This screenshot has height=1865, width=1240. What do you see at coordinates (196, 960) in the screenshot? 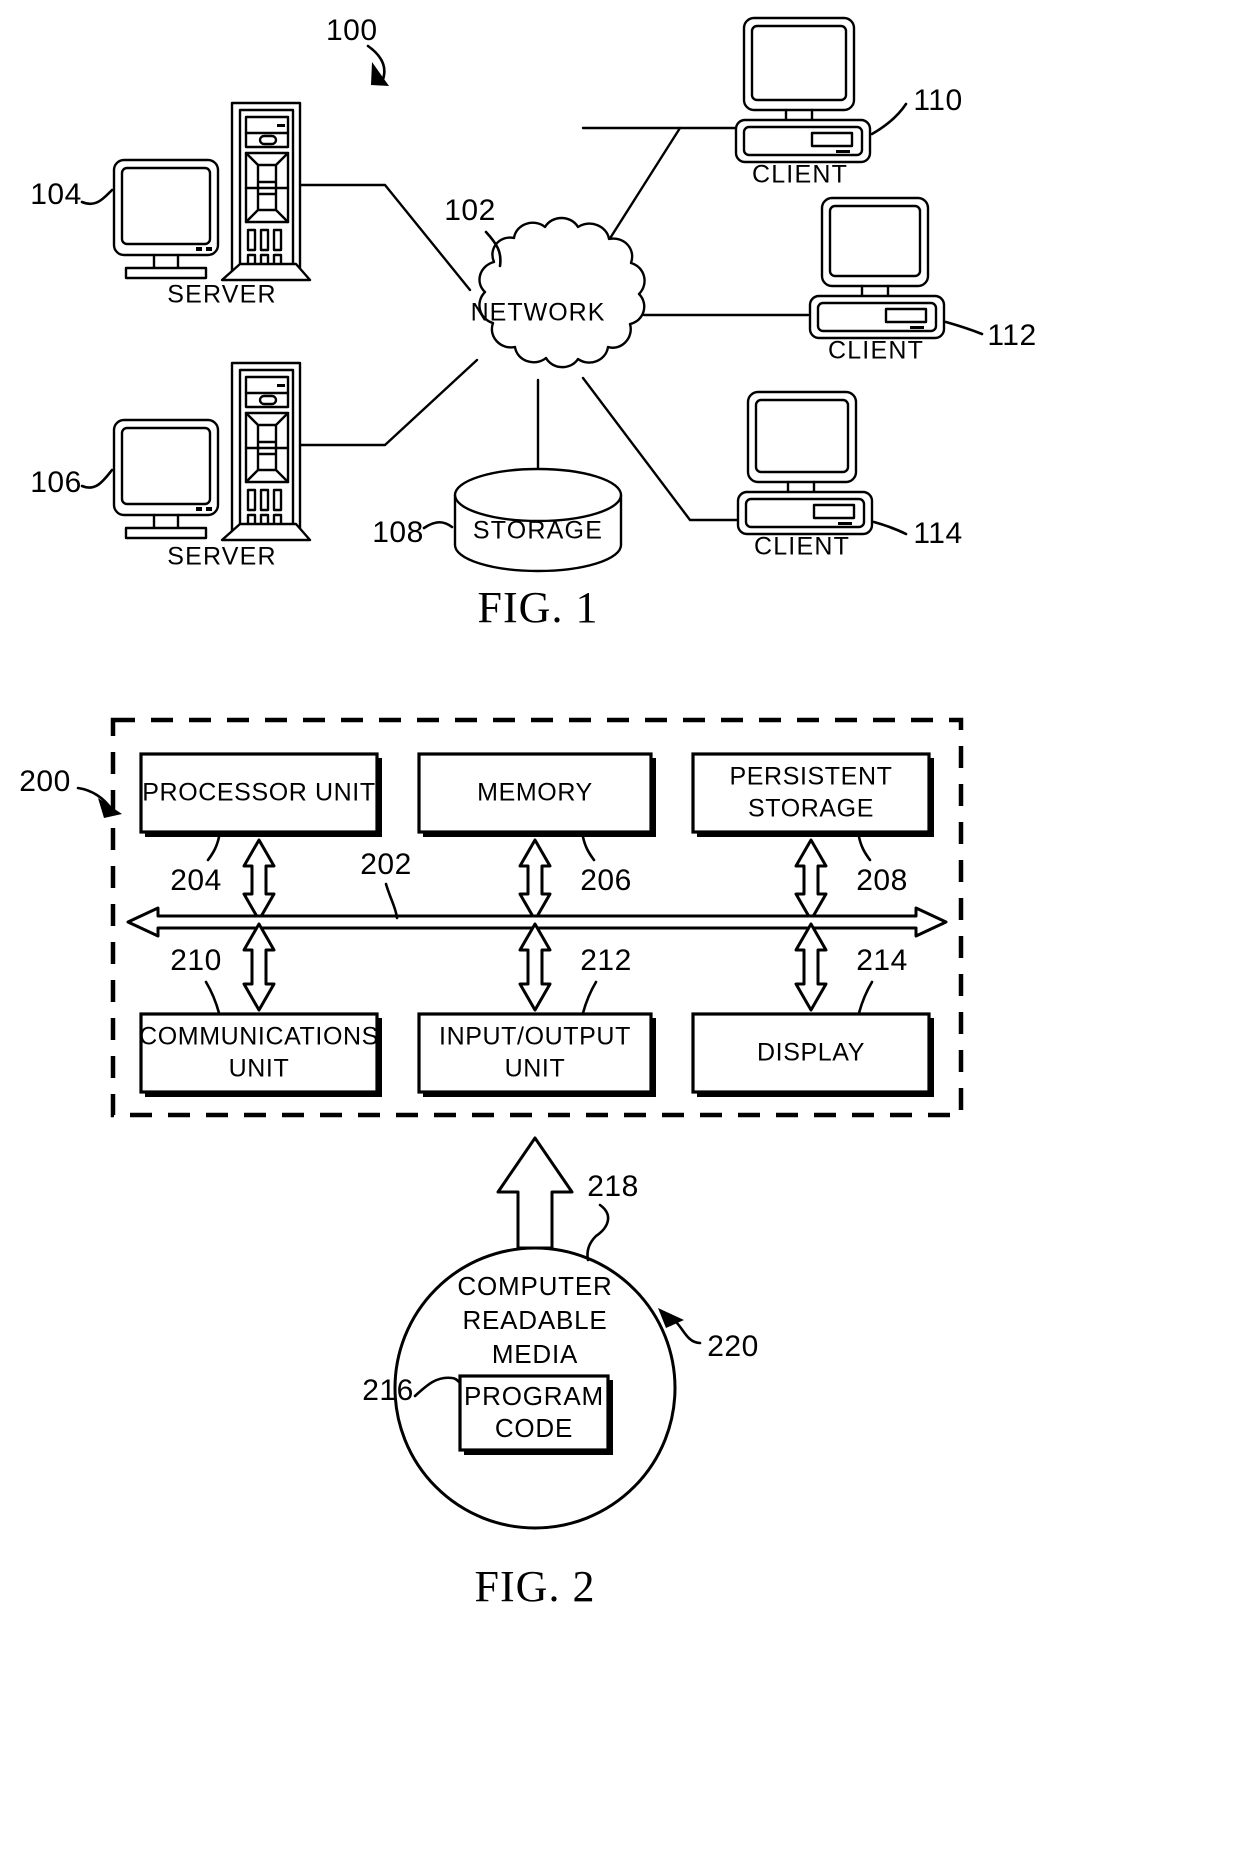
I see `ref-210: 210` at bounding box center [196, 960].